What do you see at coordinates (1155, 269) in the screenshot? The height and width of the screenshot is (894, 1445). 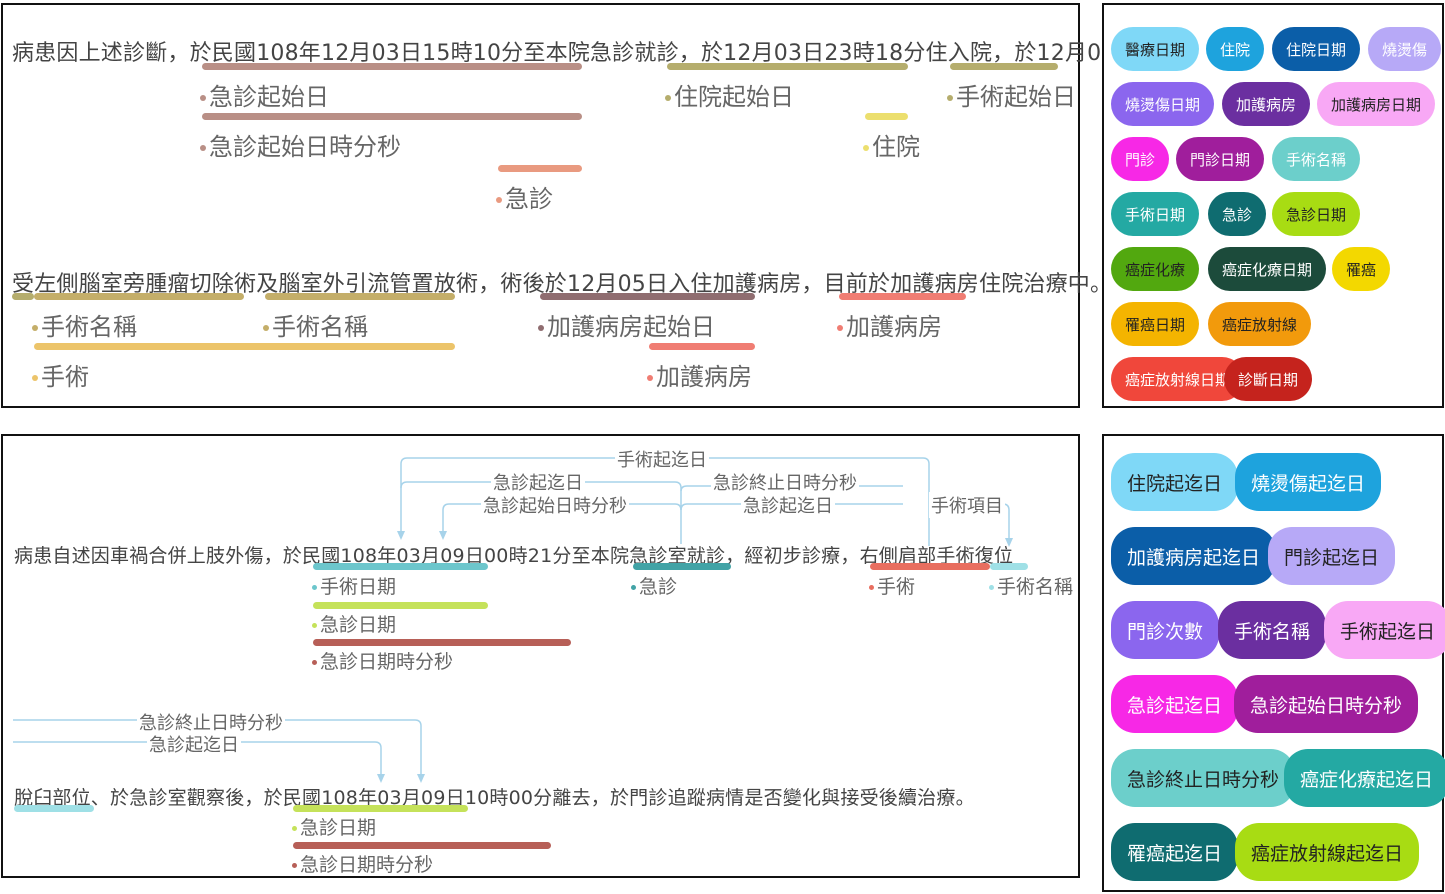 I see `legend-tag: 癌症化療` at bounding box center [1155, 269].